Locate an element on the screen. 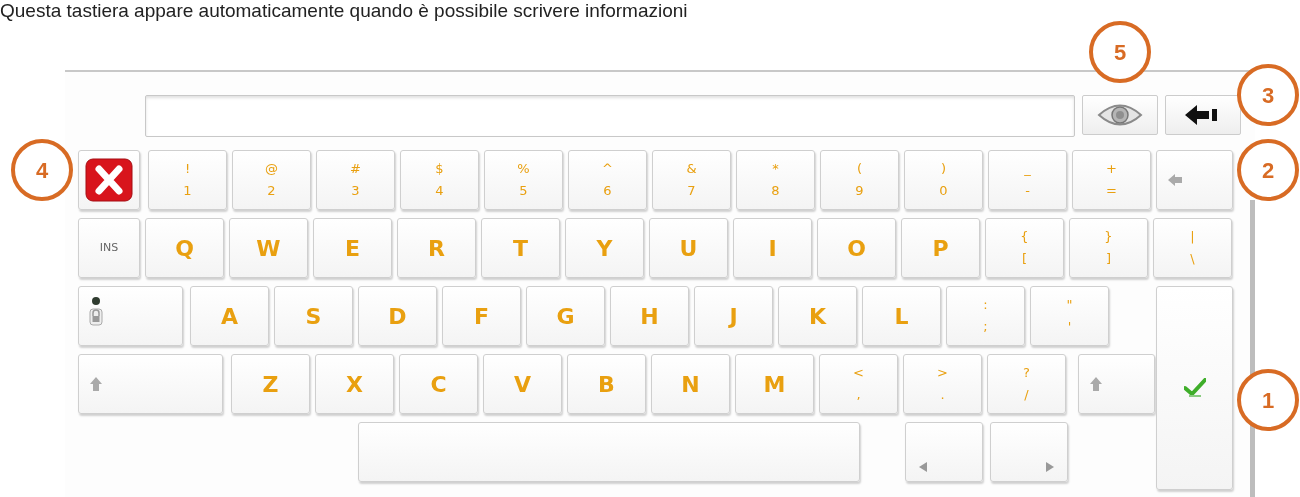  key: * 8 is located at coordinates (775, 180).